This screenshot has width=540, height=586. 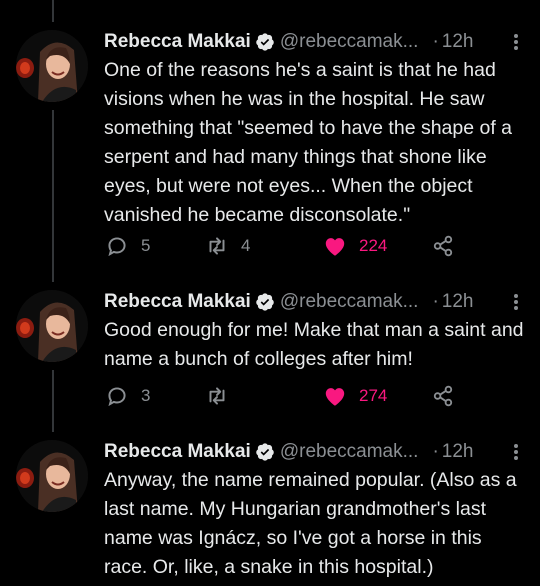 I want to click on retweet-count: 4, so click(x=246, y=245).